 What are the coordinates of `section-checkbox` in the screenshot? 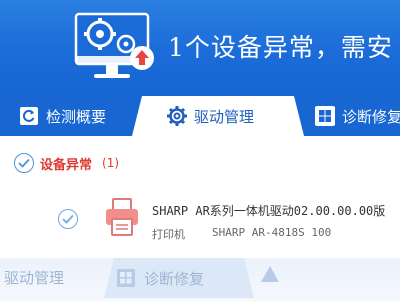 It's located at (24, 163).